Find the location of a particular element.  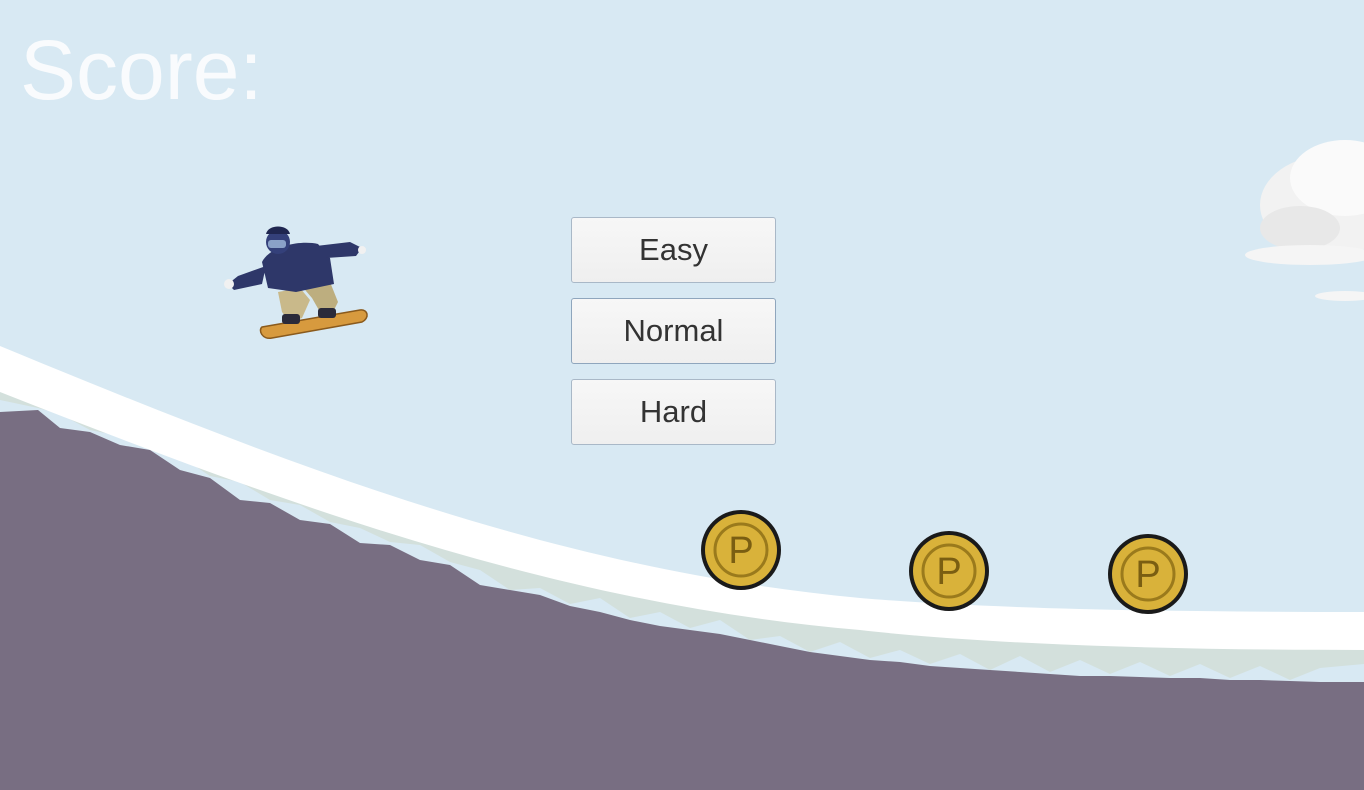

difficulty-menu: Easy Normal Hard is located at coordinates (673, 338).